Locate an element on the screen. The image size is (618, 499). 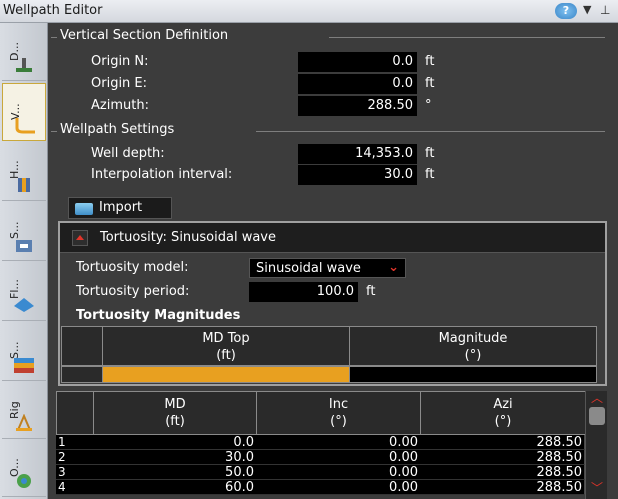
string-icon is located at coordinates (24, 246).